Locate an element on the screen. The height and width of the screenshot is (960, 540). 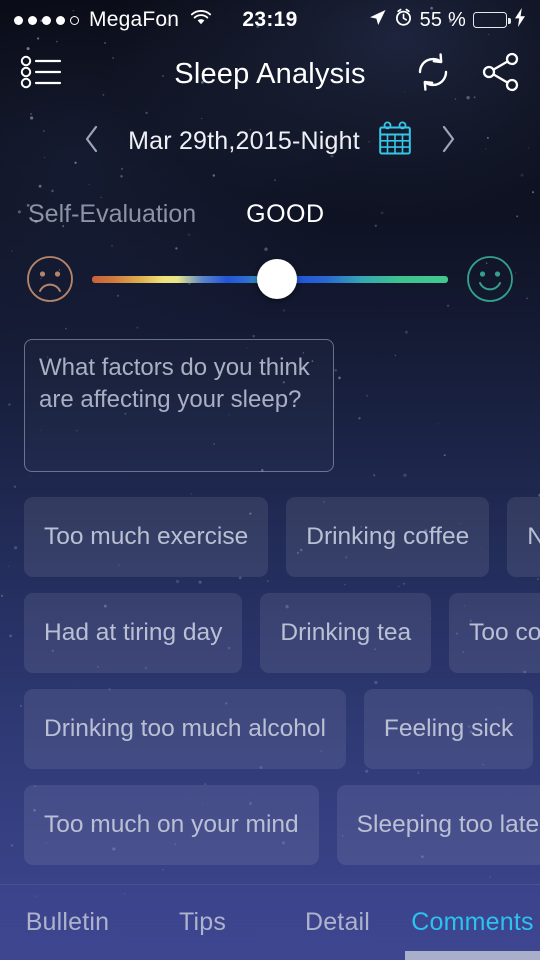
share-icon is located at coordinates (500, 71).